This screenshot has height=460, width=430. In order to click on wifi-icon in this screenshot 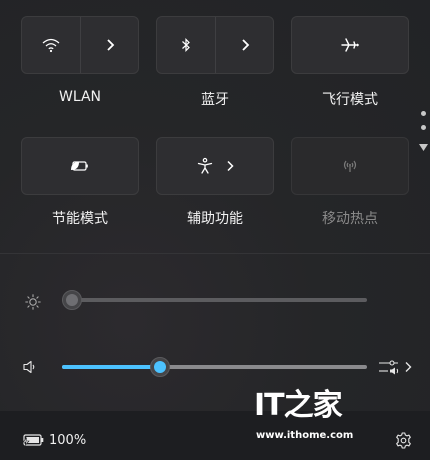, I will do `click(51, 45)`.